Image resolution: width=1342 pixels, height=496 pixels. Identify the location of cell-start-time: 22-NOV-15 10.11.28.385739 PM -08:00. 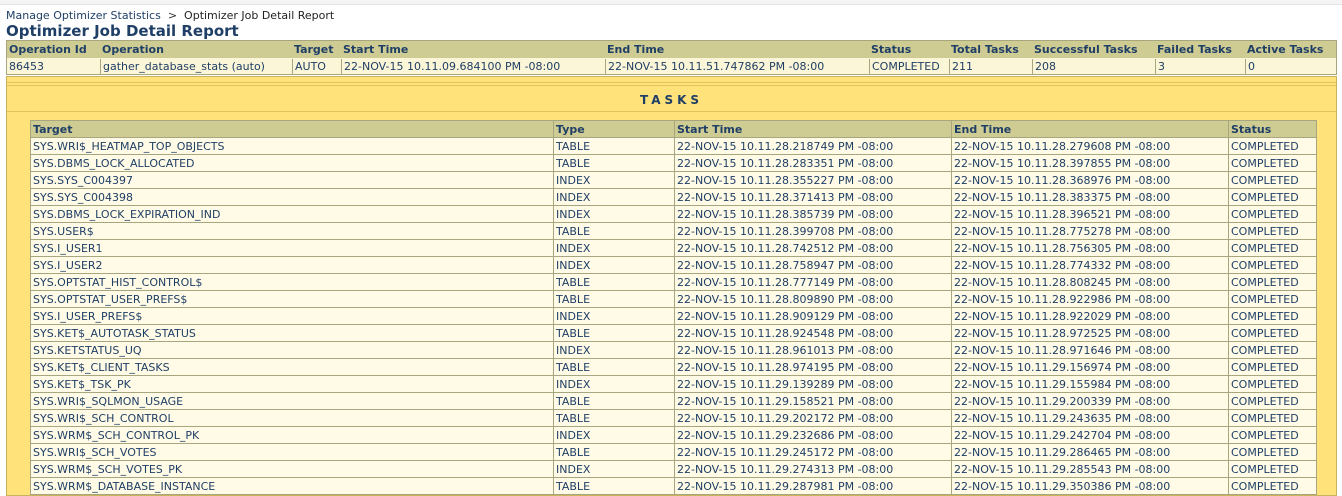
(813, 214).